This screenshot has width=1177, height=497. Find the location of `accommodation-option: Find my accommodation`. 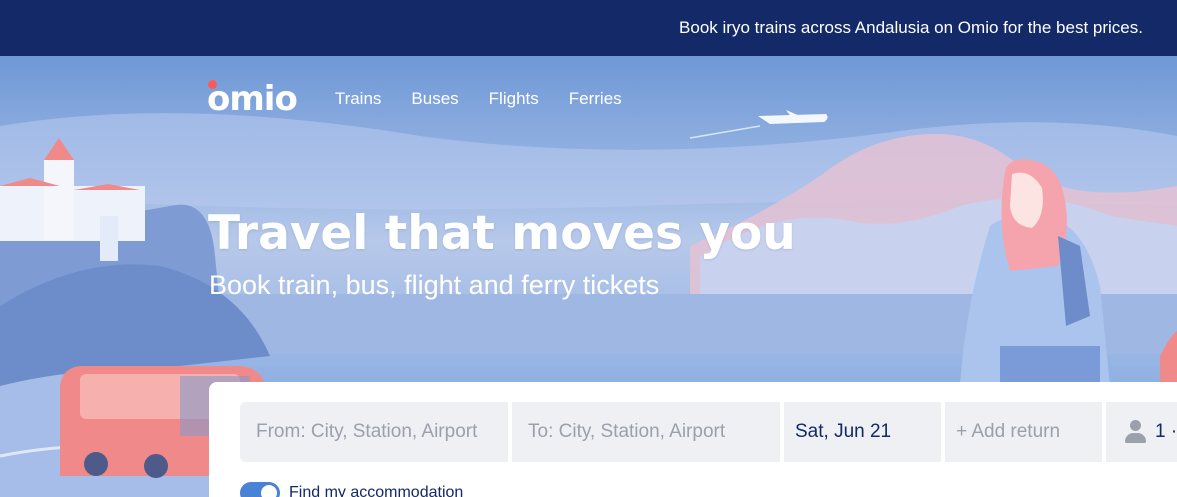

accommodation-option: Find my accommodation is located at coordinates (351, 489).